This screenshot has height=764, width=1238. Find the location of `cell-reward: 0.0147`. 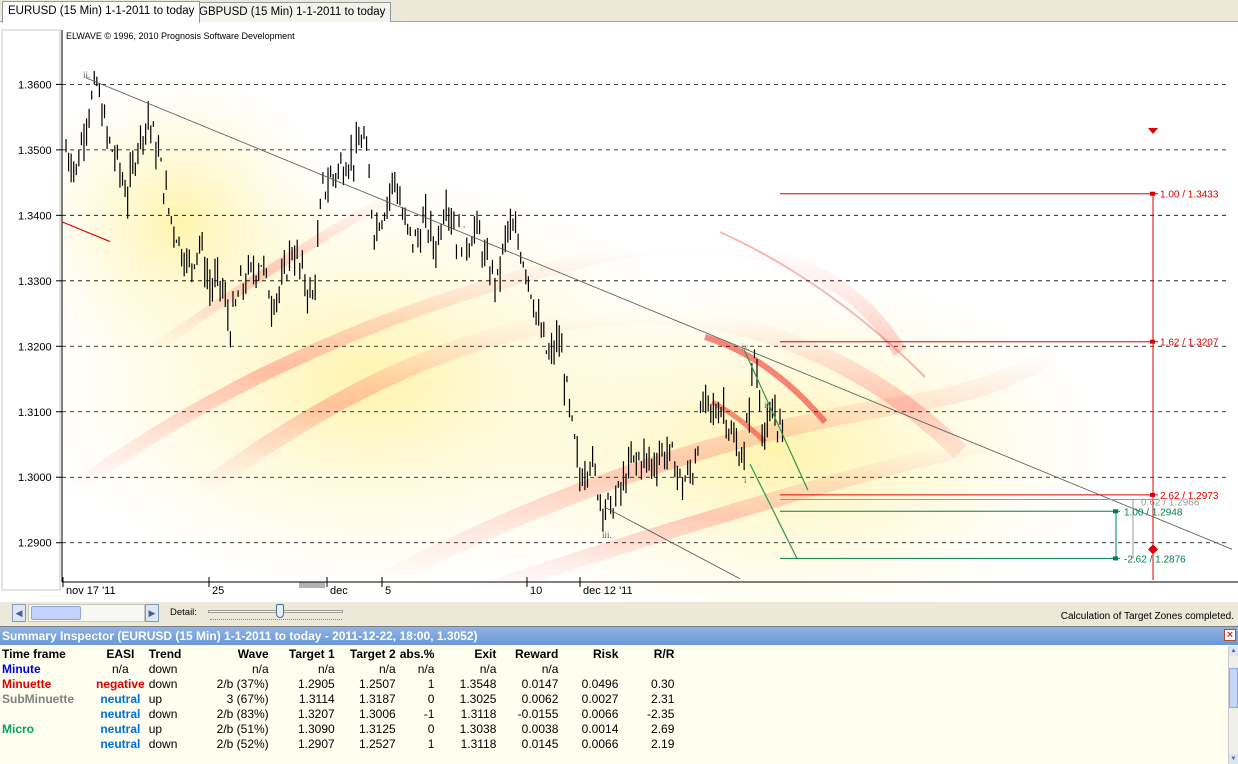

cell-reward: 0.0147 is located at coordinates (540, 683).